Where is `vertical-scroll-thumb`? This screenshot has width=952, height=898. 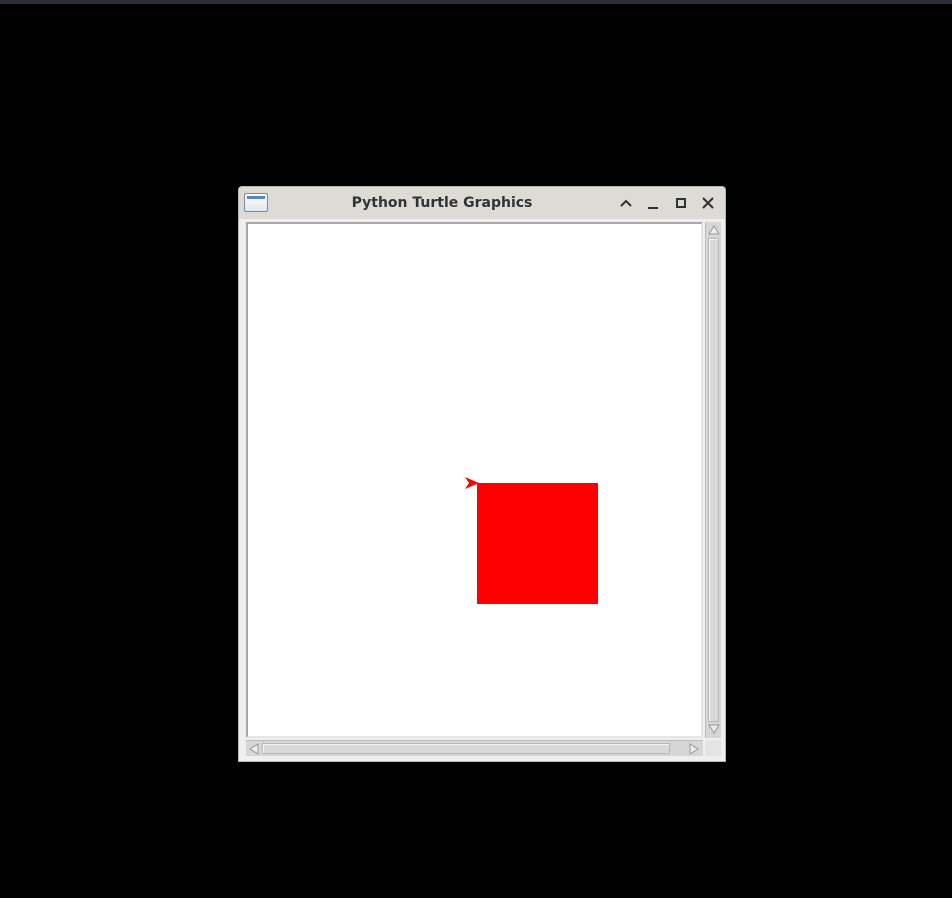 vertical-scroll-thumb is located at coordinates (713, 480).